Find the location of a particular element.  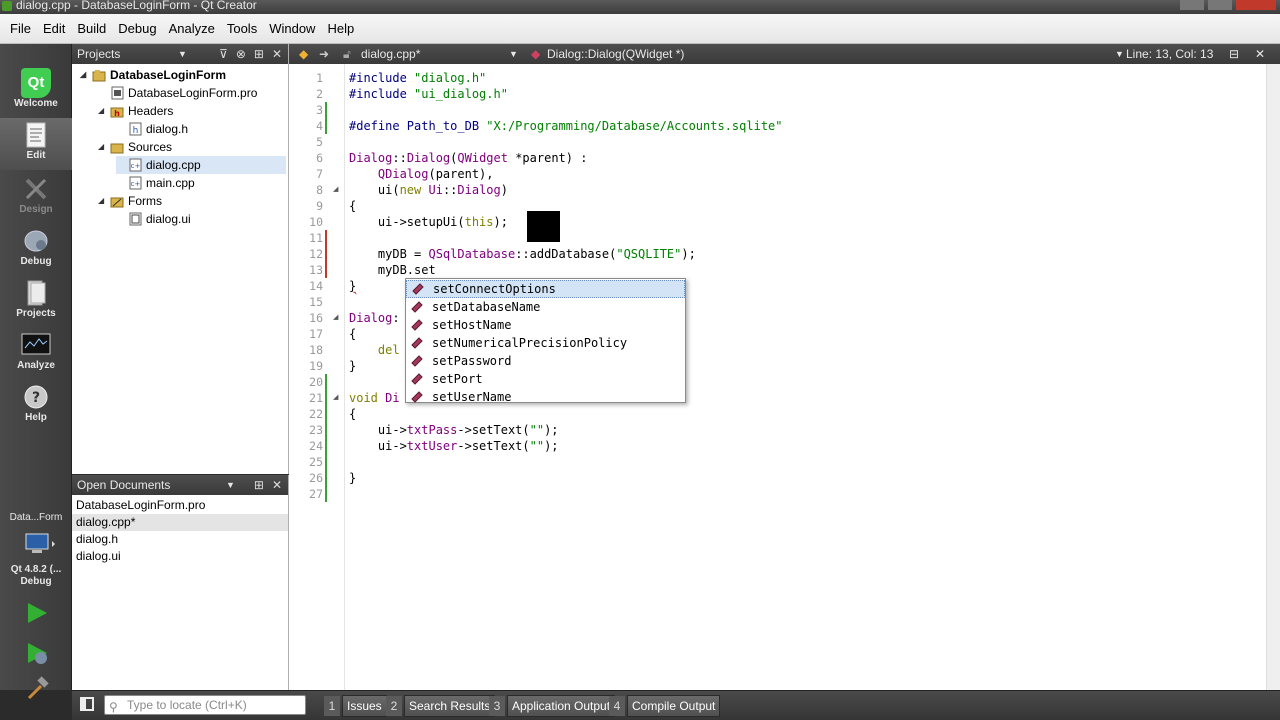

tree-item-forms: ◢ Forms is located at coordinates (130, 201).